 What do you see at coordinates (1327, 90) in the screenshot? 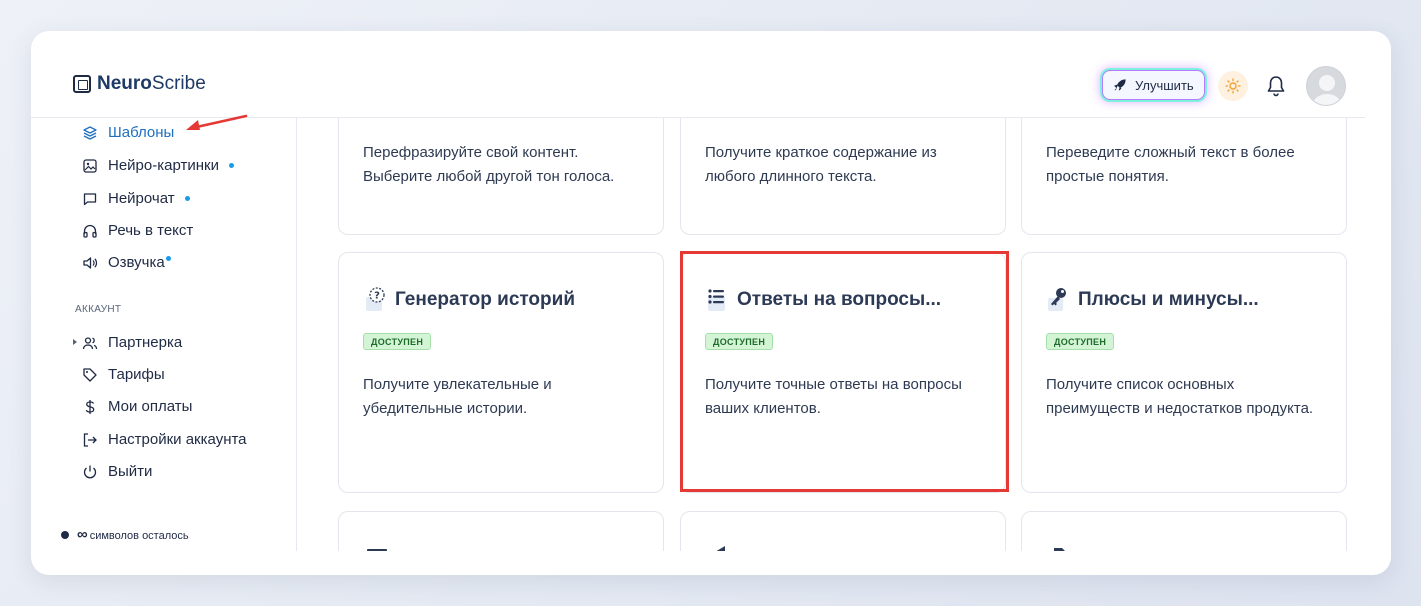
I see `user-avatar-icon` at bounding box center [1327, 90].